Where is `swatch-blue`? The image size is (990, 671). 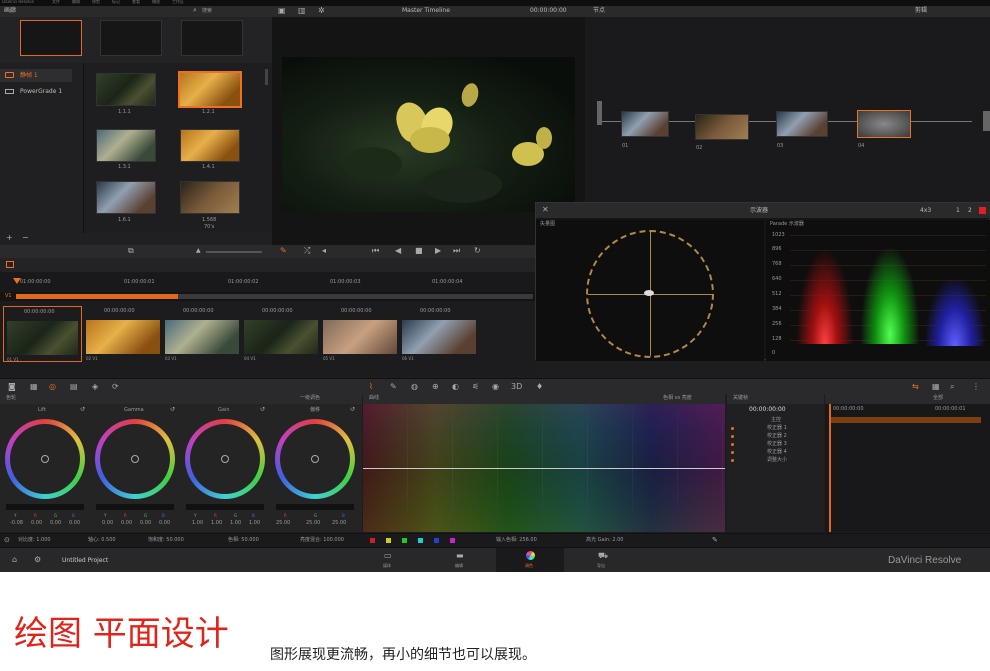
swatch-blue is located at coordinates (436, 540).